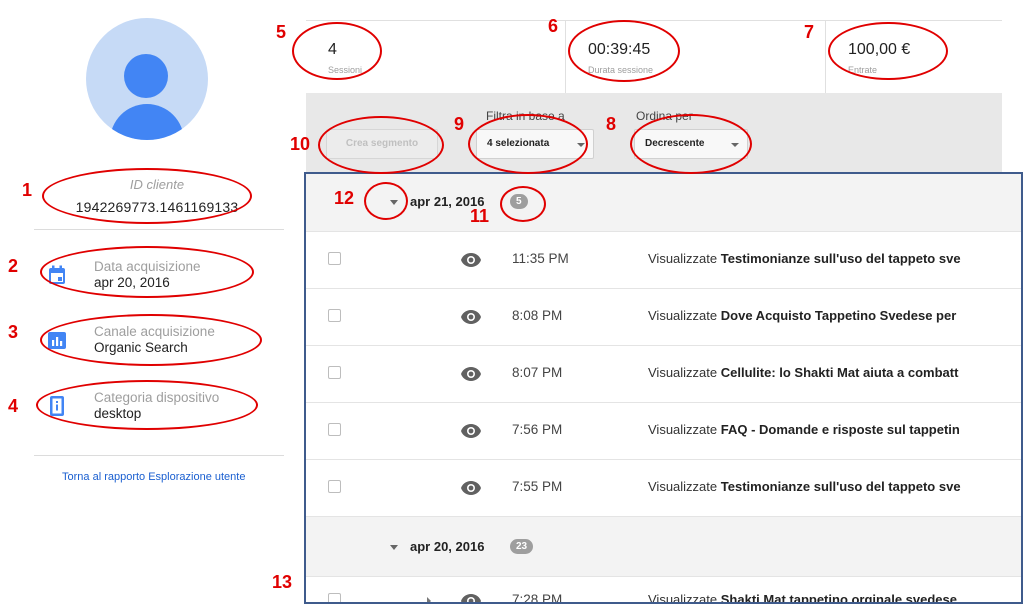 This screenshot has width=1024, height=610. I want to click on annotation-number: 1, so click(27, 190).